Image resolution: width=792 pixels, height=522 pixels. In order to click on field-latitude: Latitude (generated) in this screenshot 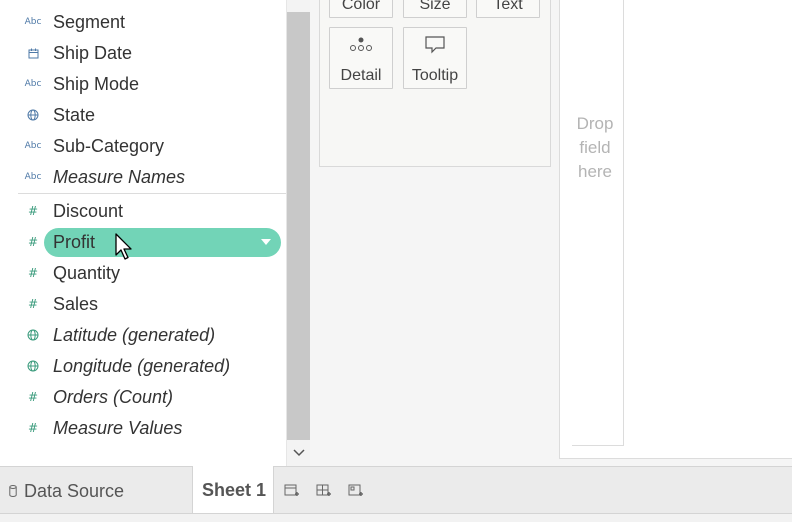, I will do `click(143, 335)`.